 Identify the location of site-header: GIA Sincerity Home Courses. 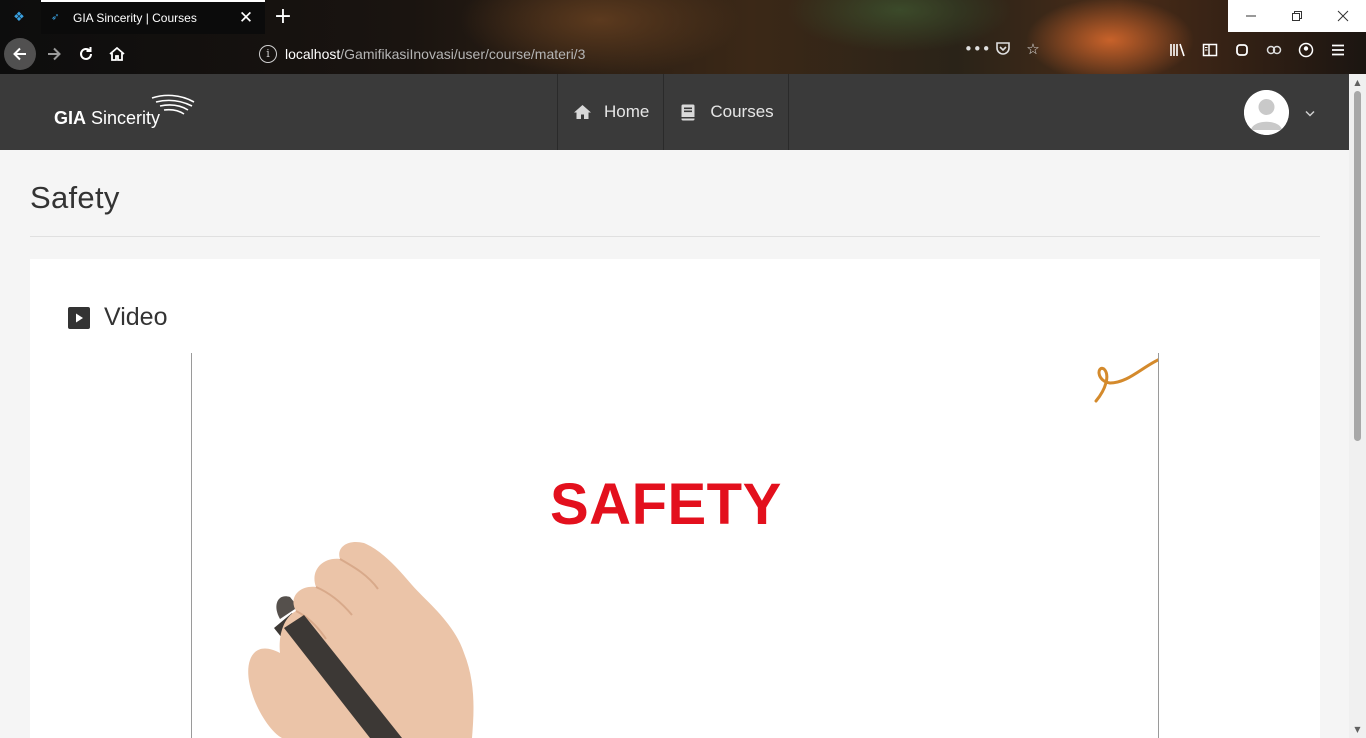
(674, 112).